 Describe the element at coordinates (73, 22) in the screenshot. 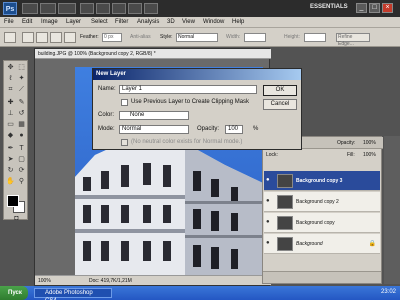

I see `menu-layer: Layer` at that location.